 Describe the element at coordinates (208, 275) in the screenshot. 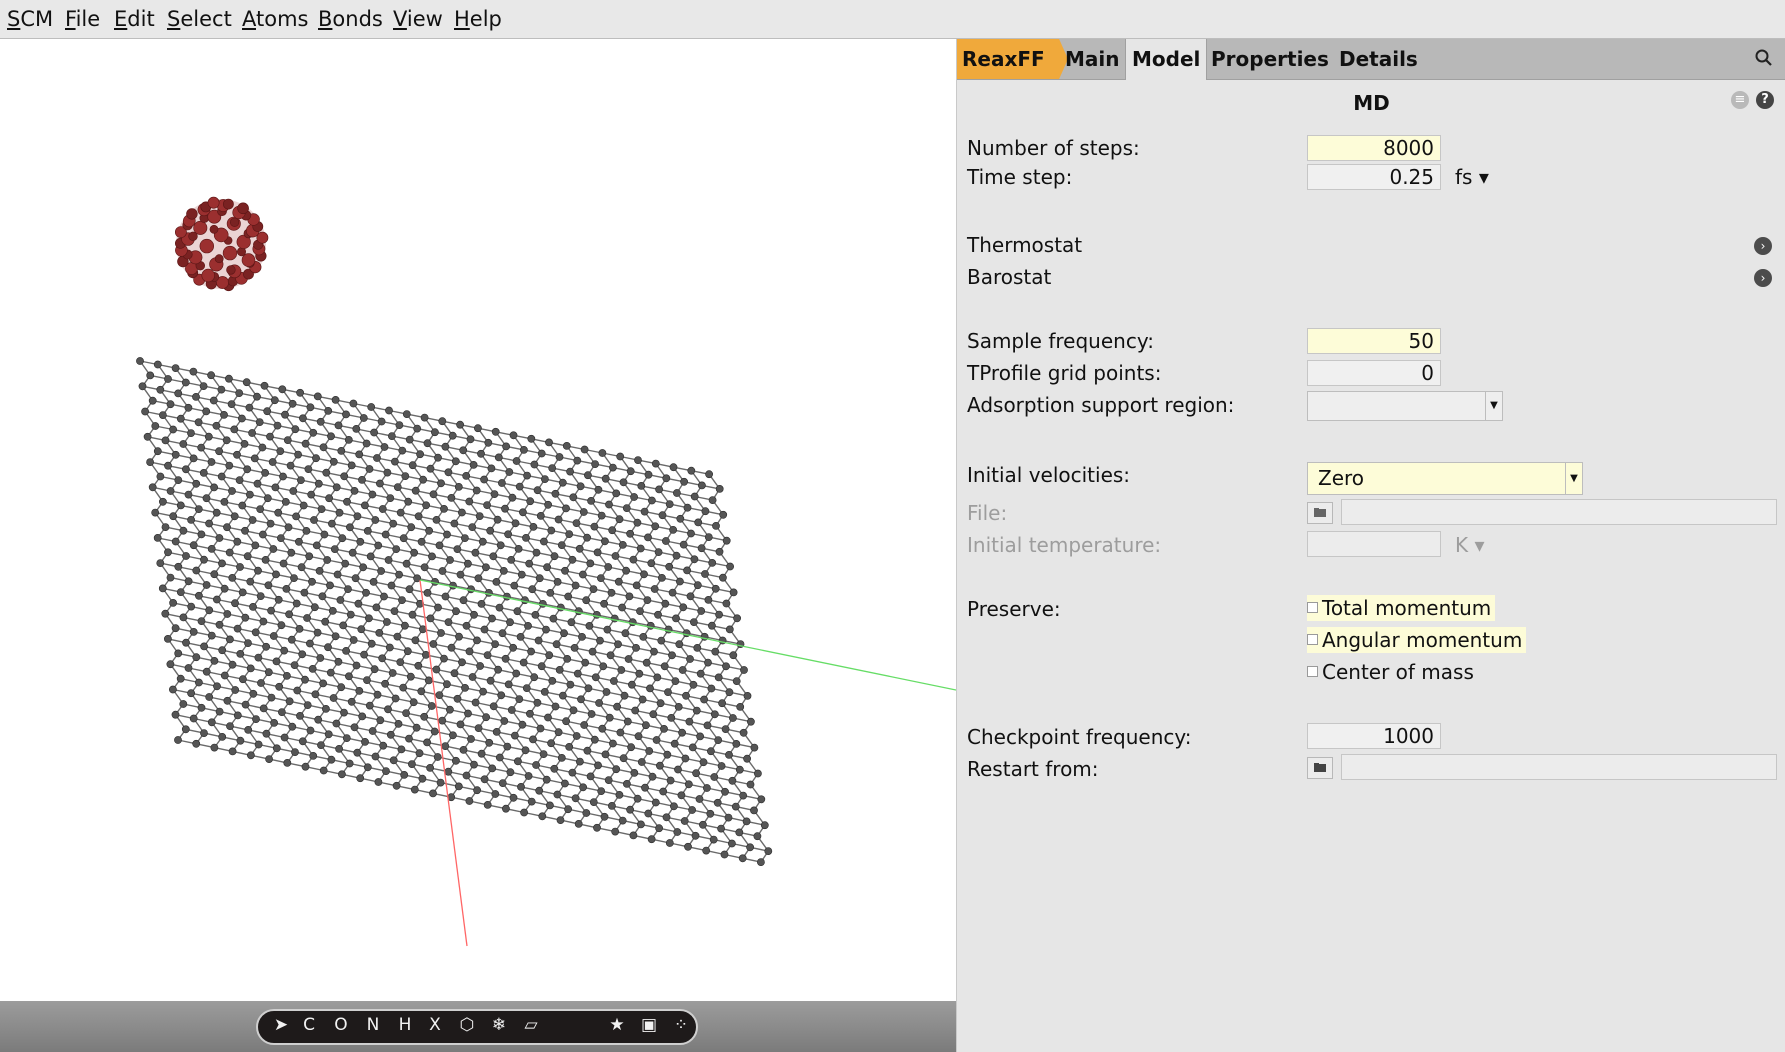

I see `fullerene-atom` at that location.